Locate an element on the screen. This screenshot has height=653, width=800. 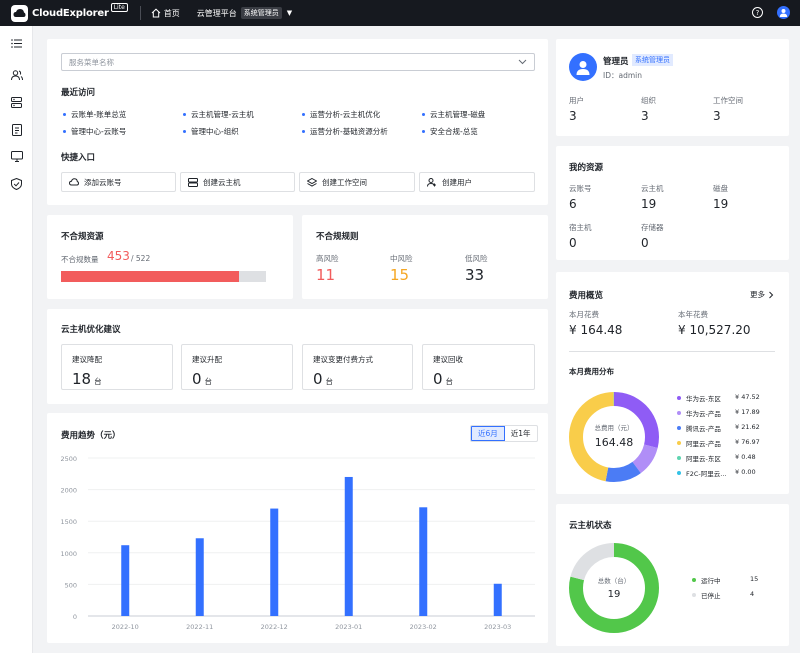
recent-item: 管理中心-组织 is located at coordinates (211, 131).